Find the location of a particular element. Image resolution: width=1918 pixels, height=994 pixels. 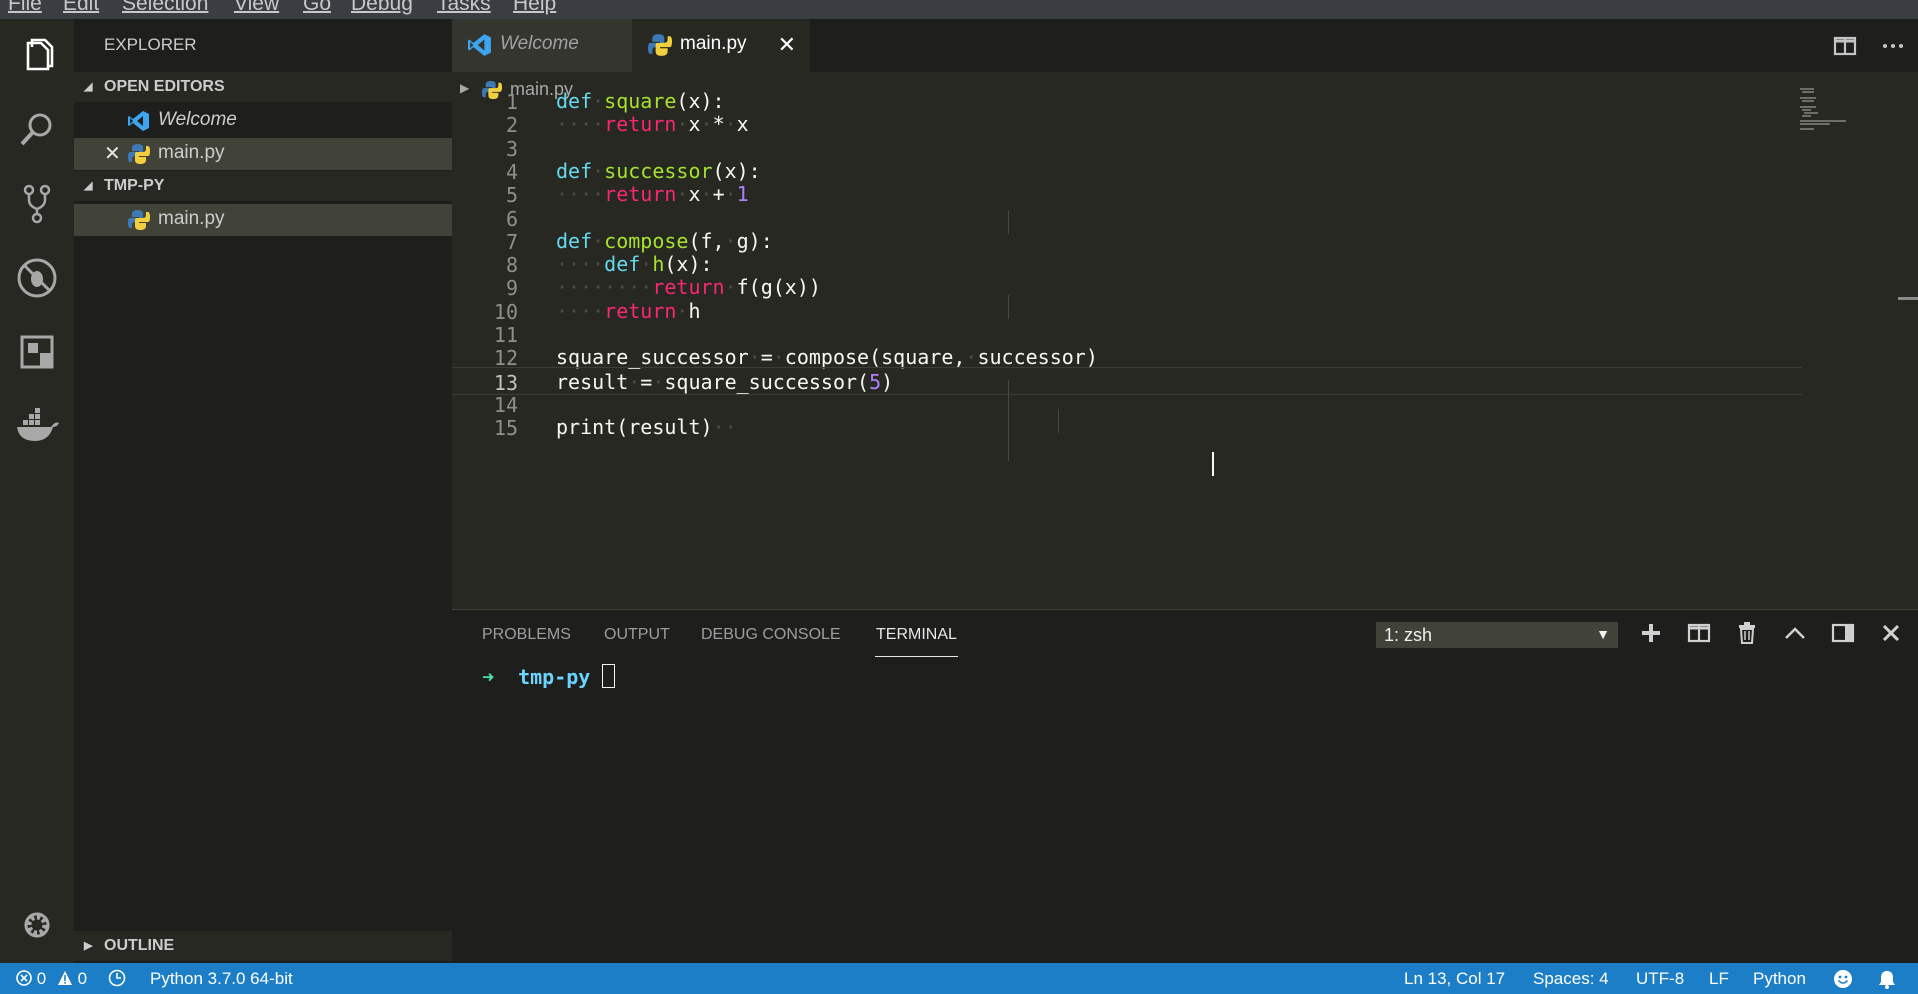

indentation: Spaces: 4 is located at coordinates (1571, 979).